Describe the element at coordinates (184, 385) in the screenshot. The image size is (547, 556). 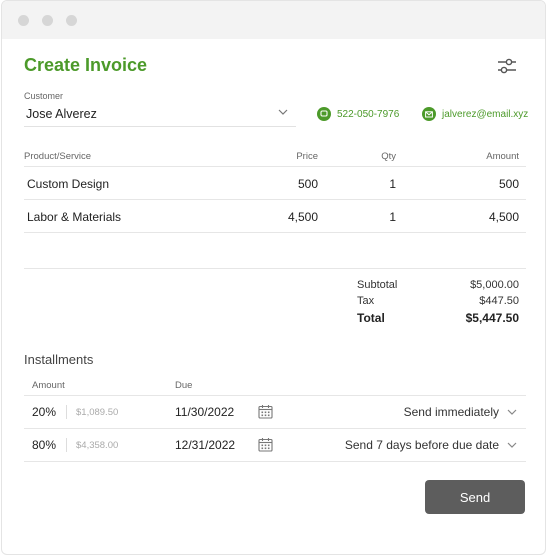
I see `installments-due-header: Due` at that location.